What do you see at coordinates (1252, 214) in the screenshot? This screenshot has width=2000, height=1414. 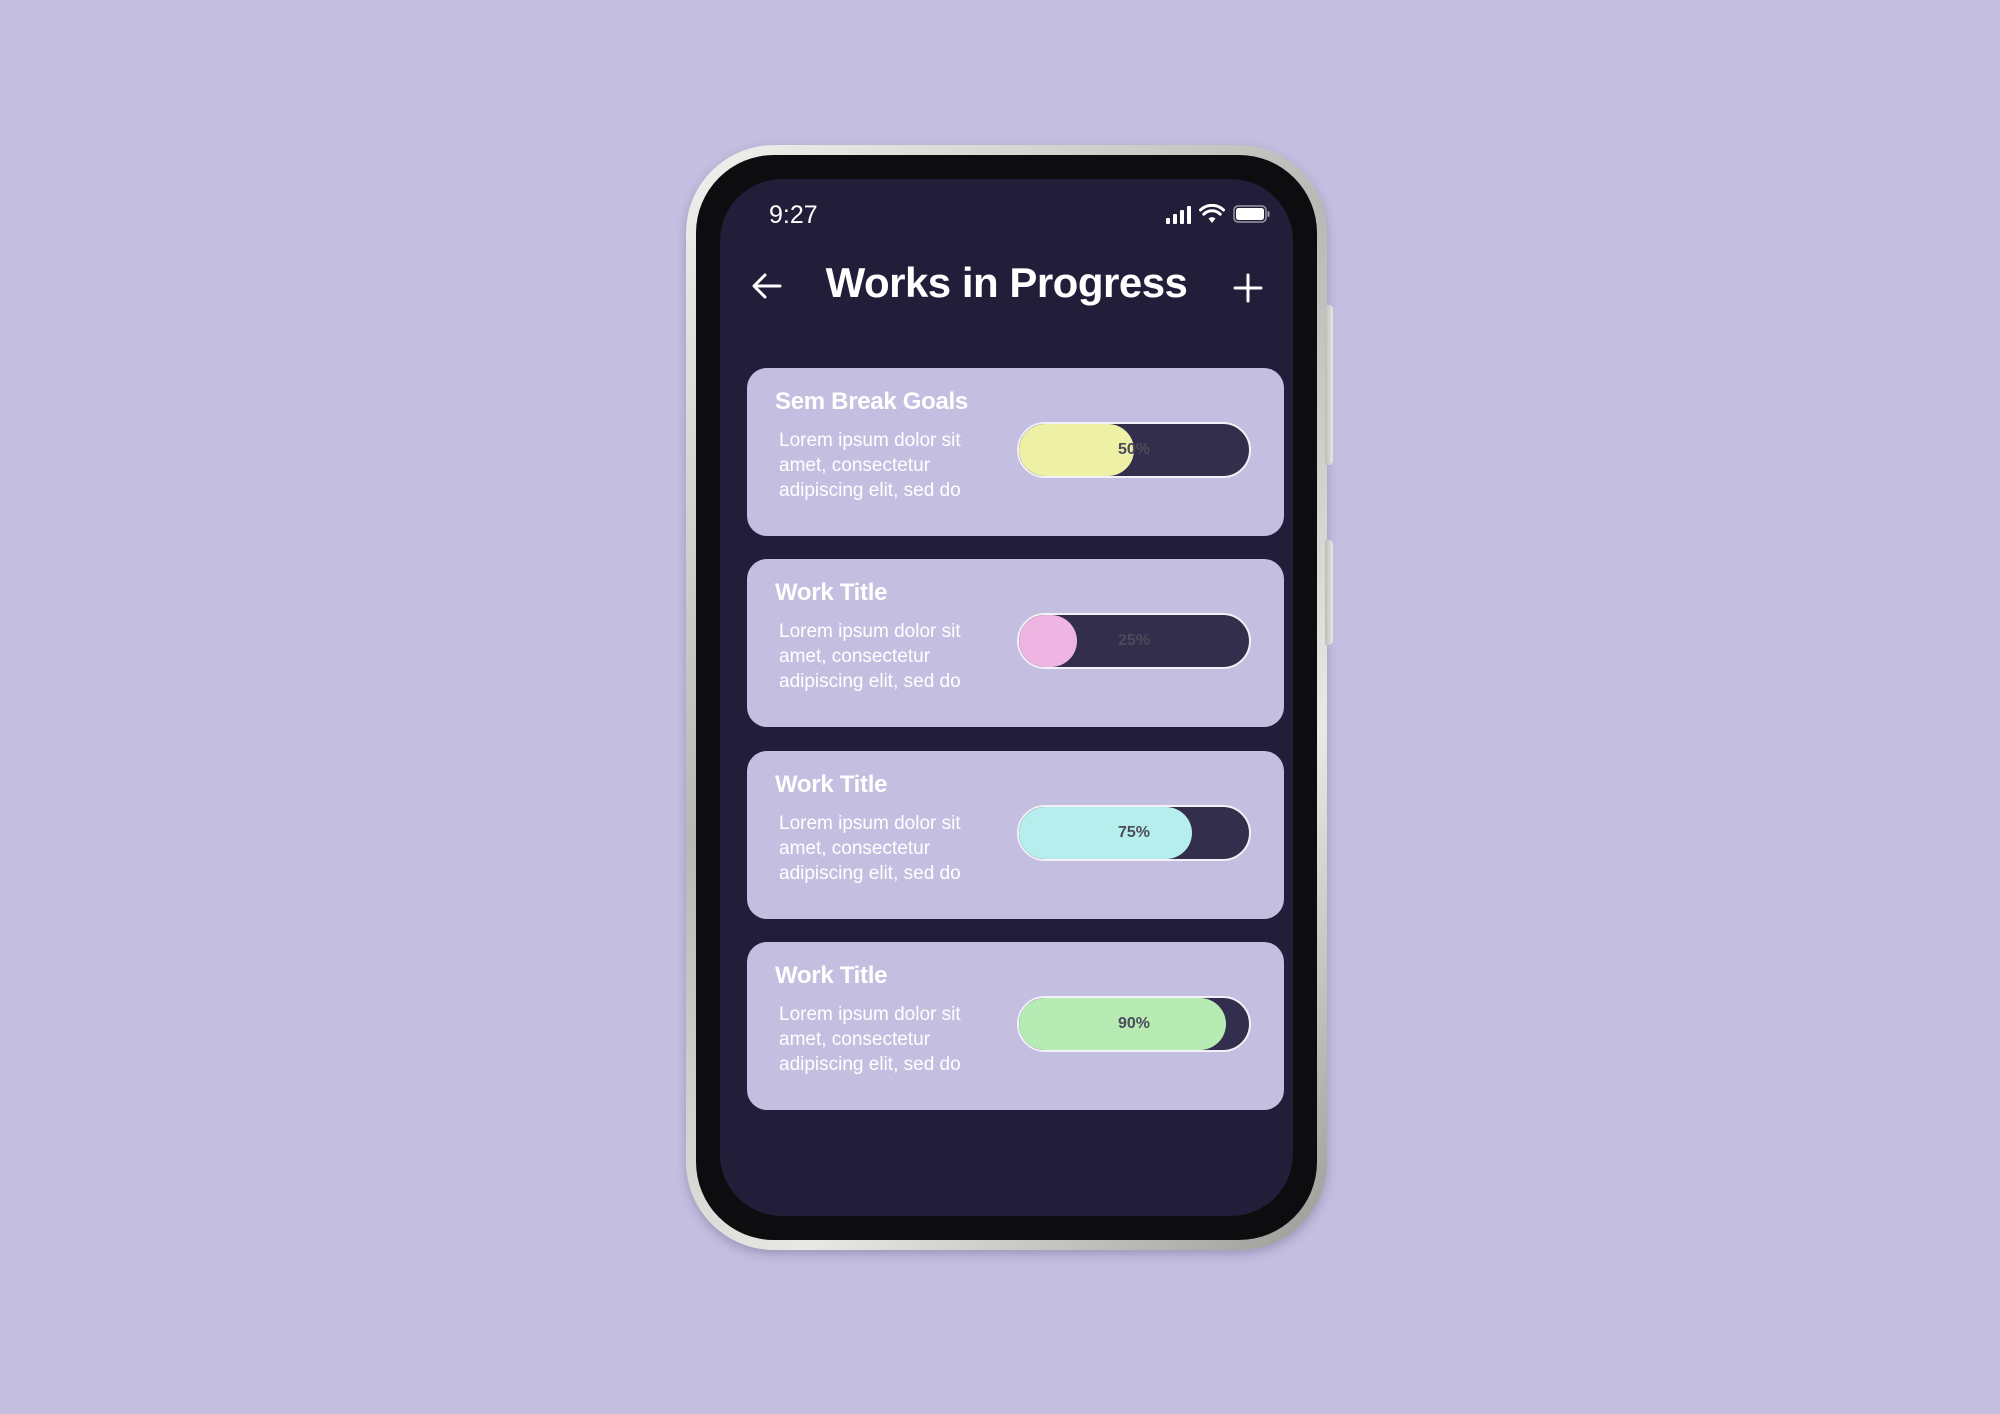 I see `battery-icon` at bounding box center [1252, 214].